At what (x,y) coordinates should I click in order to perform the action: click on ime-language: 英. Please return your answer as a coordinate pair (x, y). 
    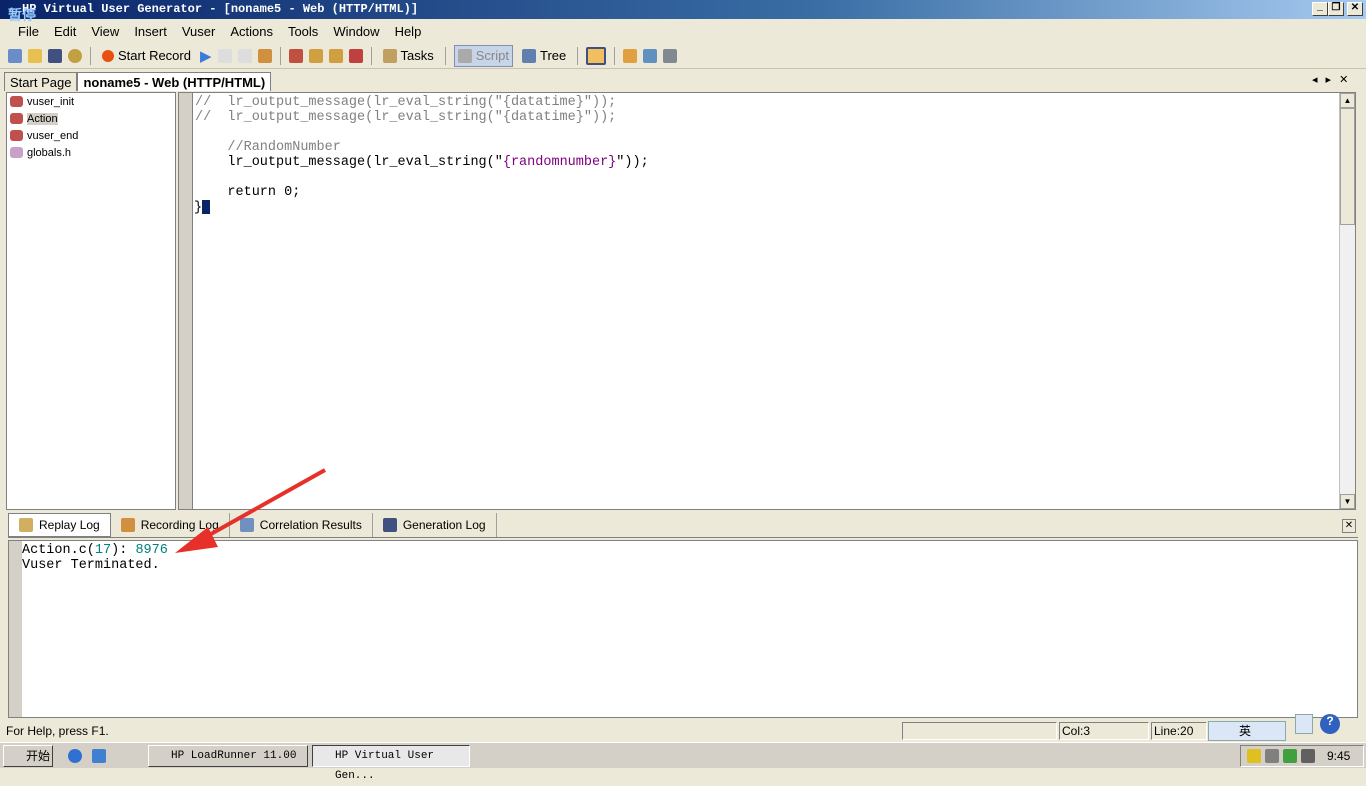
    Looking at the image, I should click on (1230, 731).